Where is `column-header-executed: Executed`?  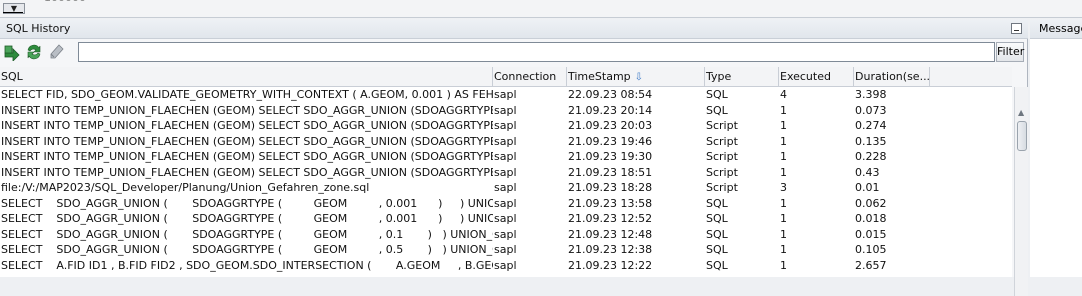
column-header-executed: Executed is located at coordinates (816, 77).